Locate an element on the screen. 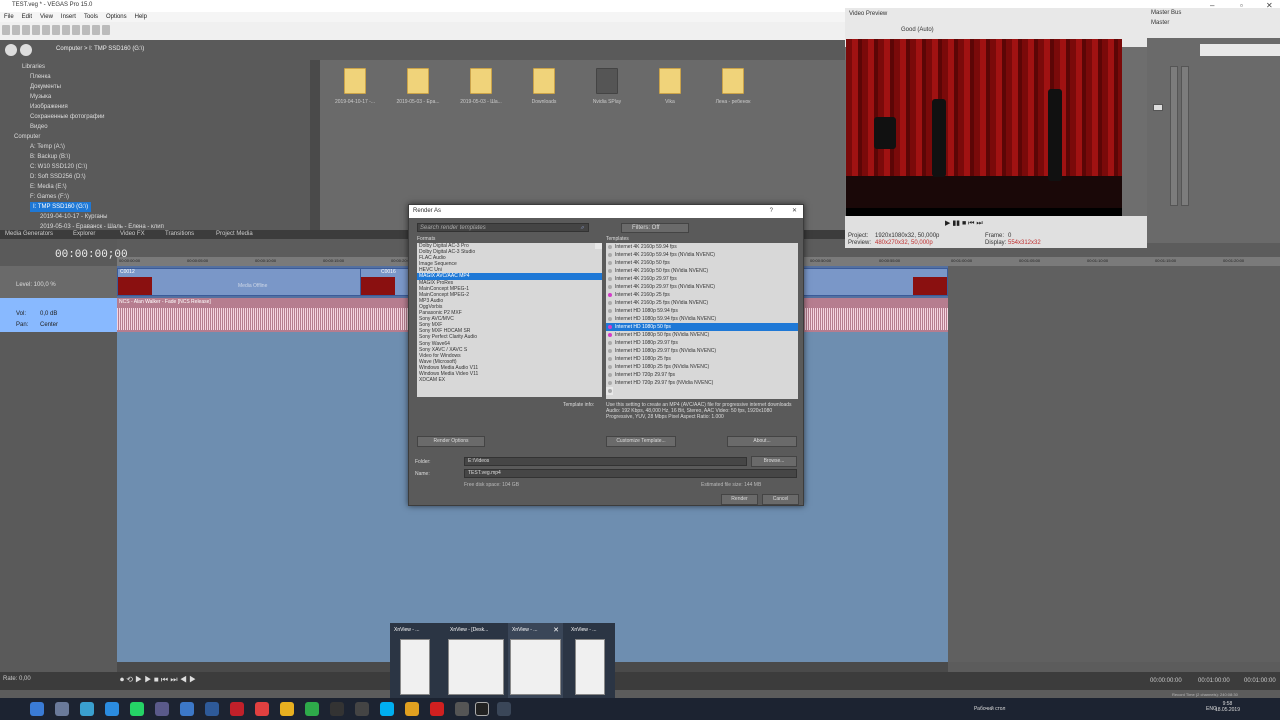 The height and width of the screenshot is (720, 1280). template-item: Internet 4K 2160p 29.97 fps is located at coordinates (702, 279).